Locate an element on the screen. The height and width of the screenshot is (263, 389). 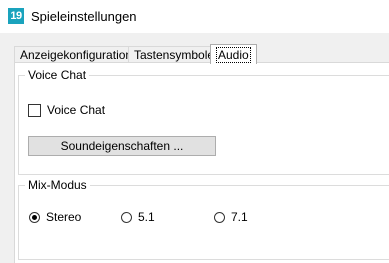
tab-tastensymbole: Tastensymbole is located at coordinates (174, 54).